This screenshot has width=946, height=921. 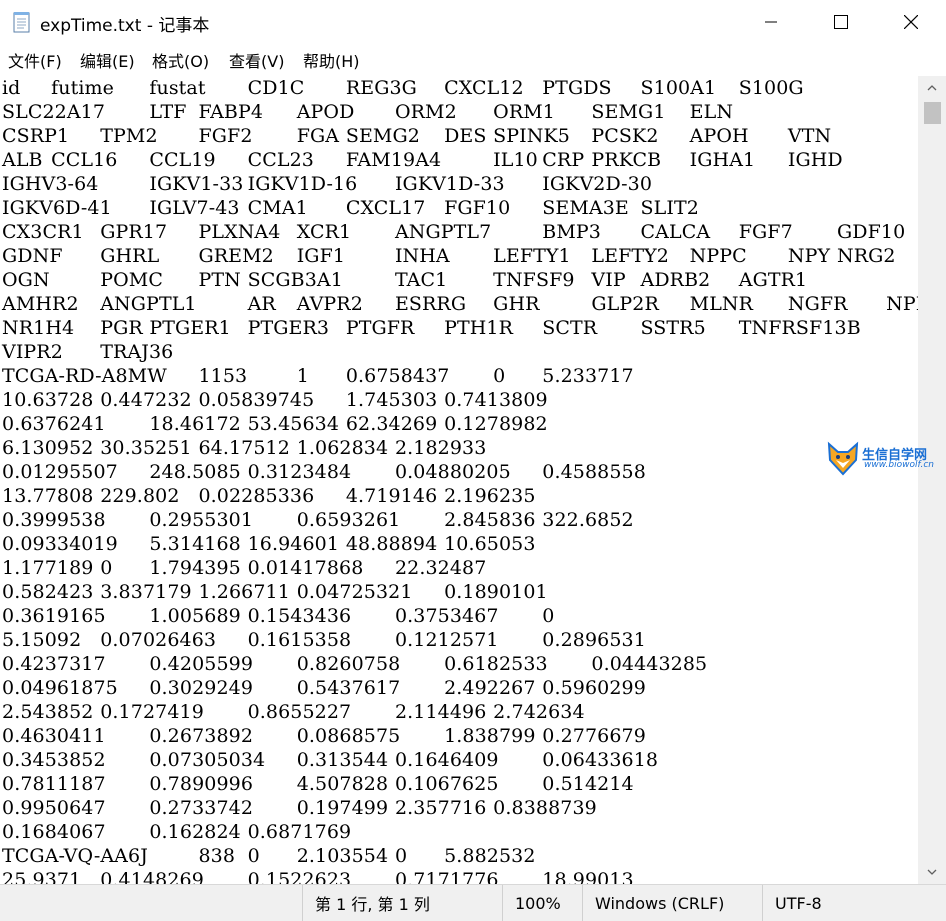 I want to click on menu-bar: 文件(F) 编辑(E) 格式(O) 查看(V) 帮助(H), so click(x=473, y=59).